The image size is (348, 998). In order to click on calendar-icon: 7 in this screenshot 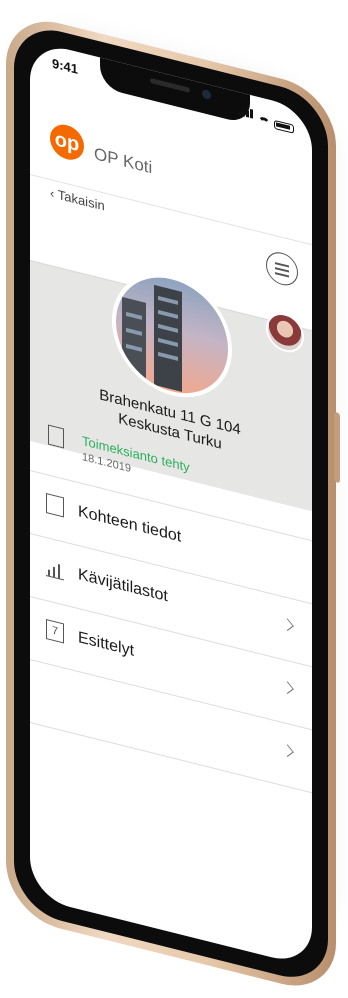, I will do `click(55, 631)`.